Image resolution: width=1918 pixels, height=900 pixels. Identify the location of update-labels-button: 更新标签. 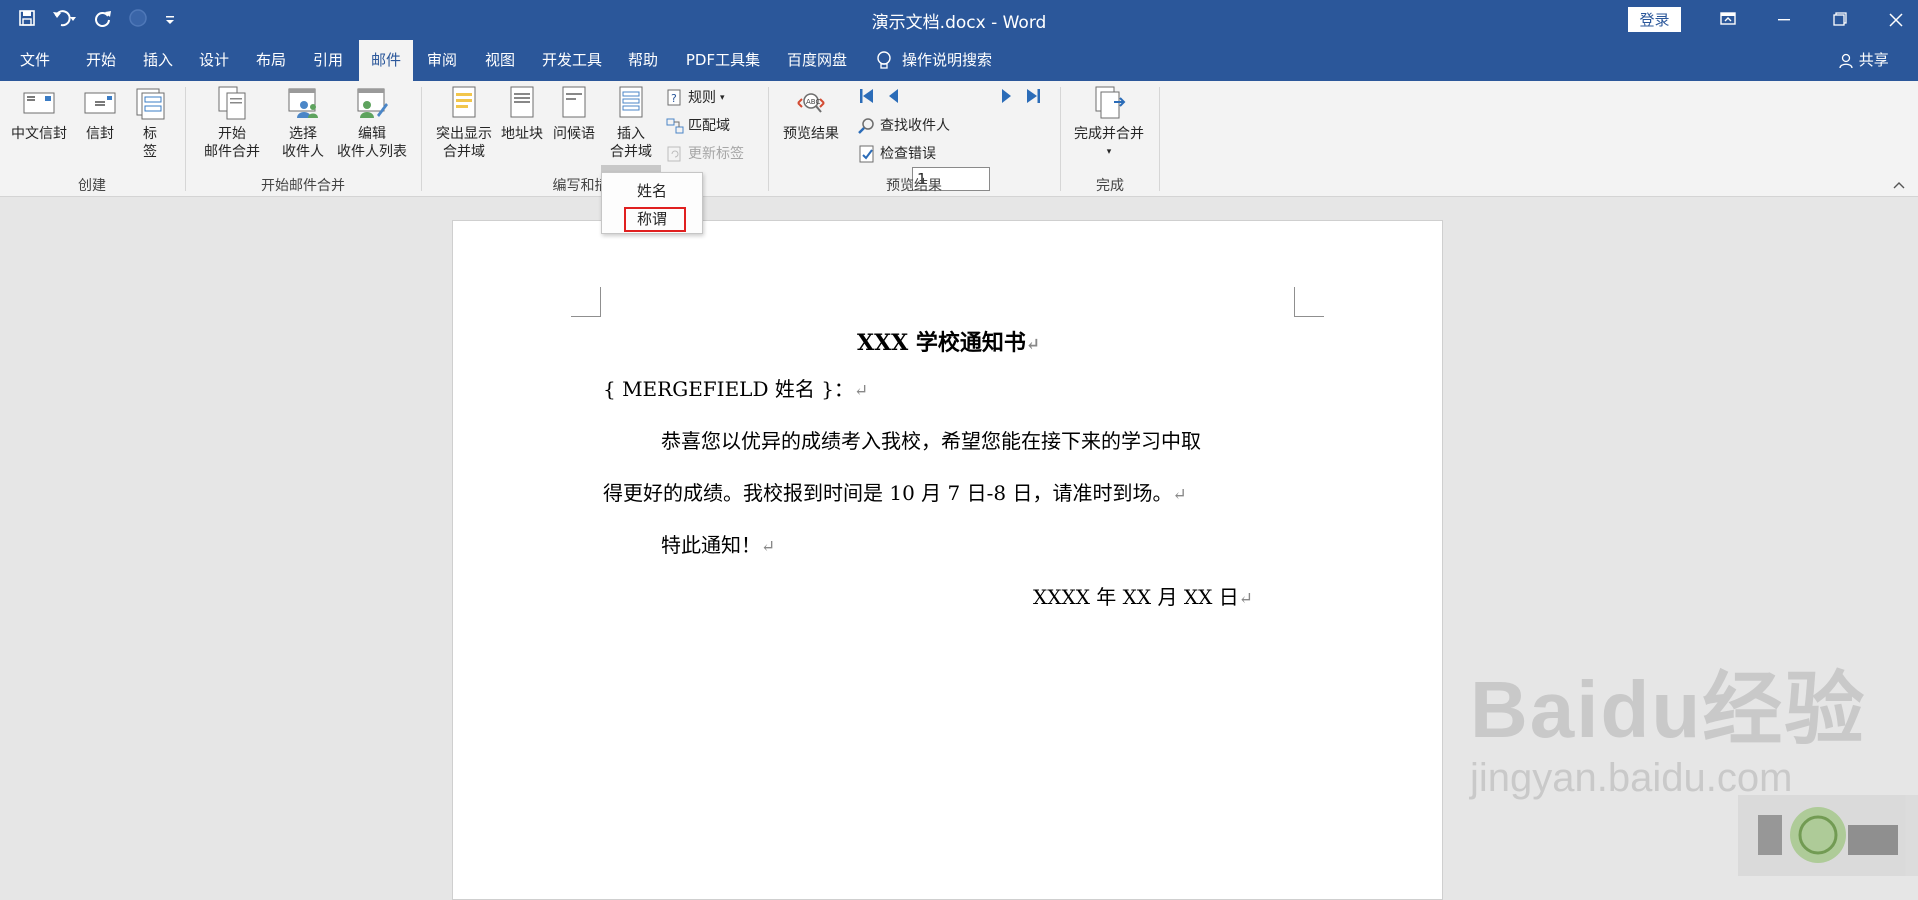
(705, 154).